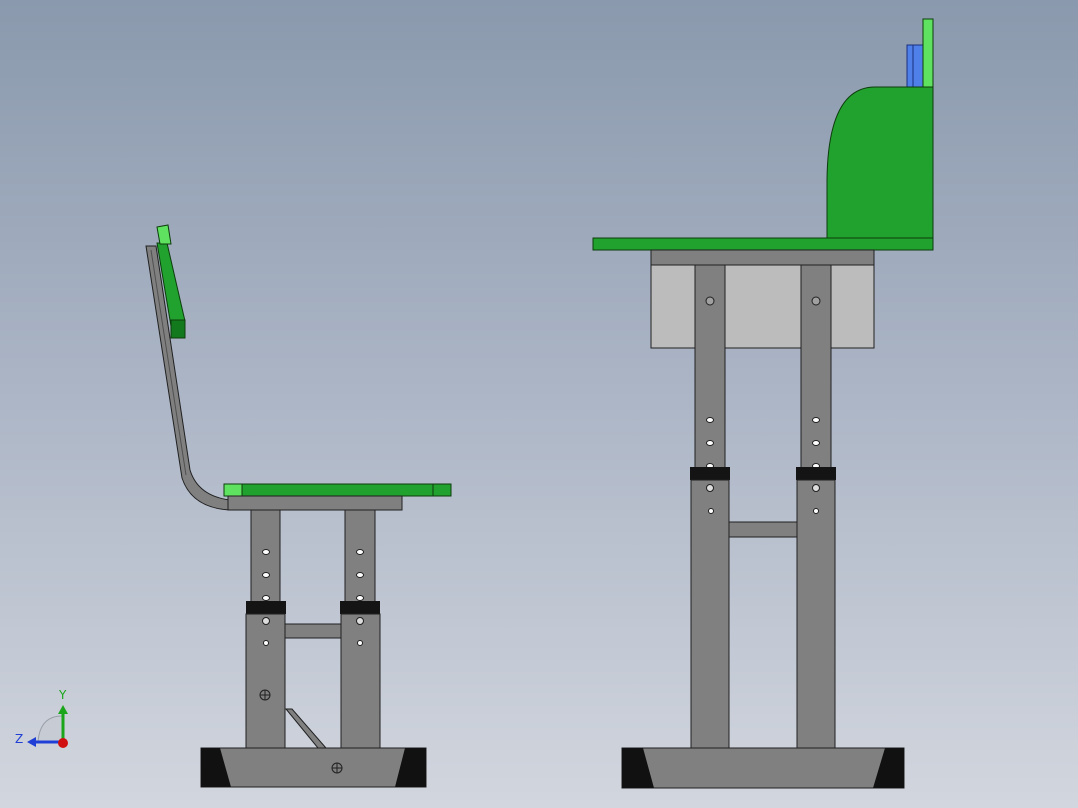 The height and width of the screenshot is (808, 1078). I want to click on triad-y-label: Y, so click(63, 695).